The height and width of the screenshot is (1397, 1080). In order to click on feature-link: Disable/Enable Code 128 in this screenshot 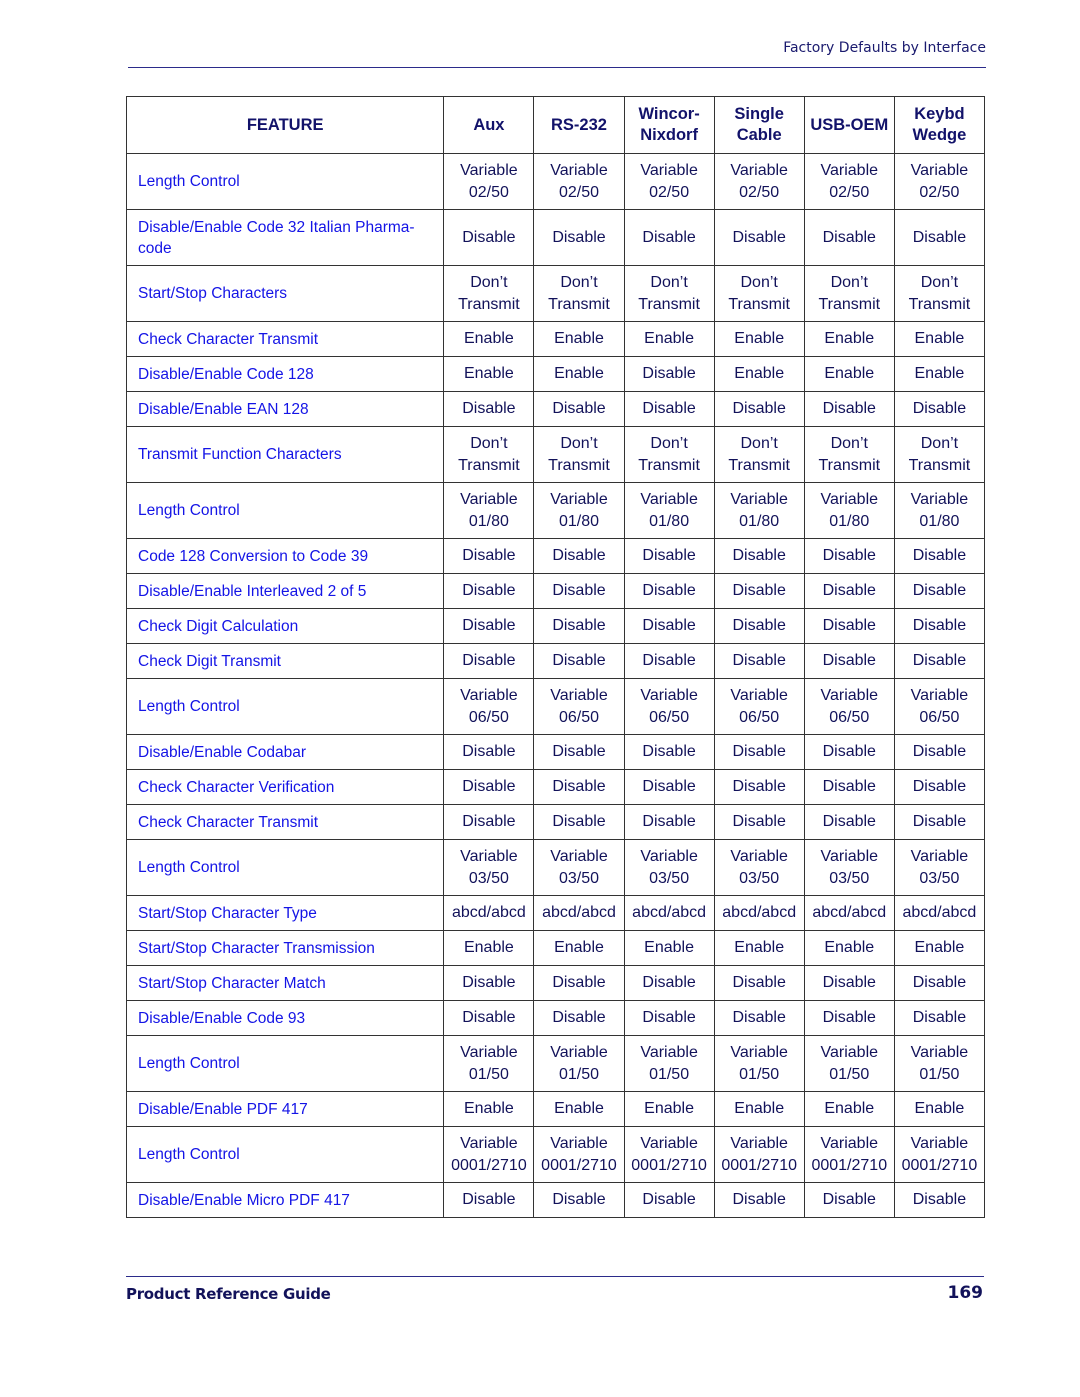, I will do `click(285, 374)`.